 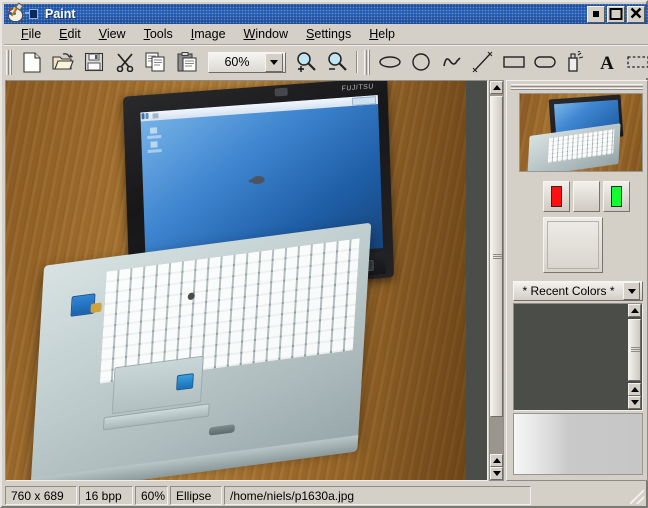 I want to click on circle-icon, so click(x=420, y=62).